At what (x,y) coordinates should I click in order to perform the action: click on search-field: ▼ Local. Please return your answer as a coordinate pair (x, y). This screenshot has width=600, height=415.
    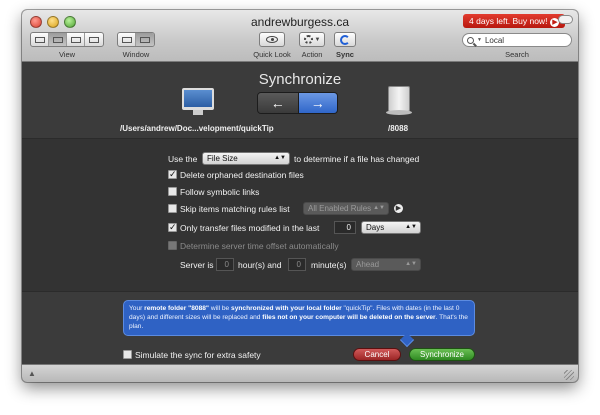
    Looking at the image, I should click on (517, 40).